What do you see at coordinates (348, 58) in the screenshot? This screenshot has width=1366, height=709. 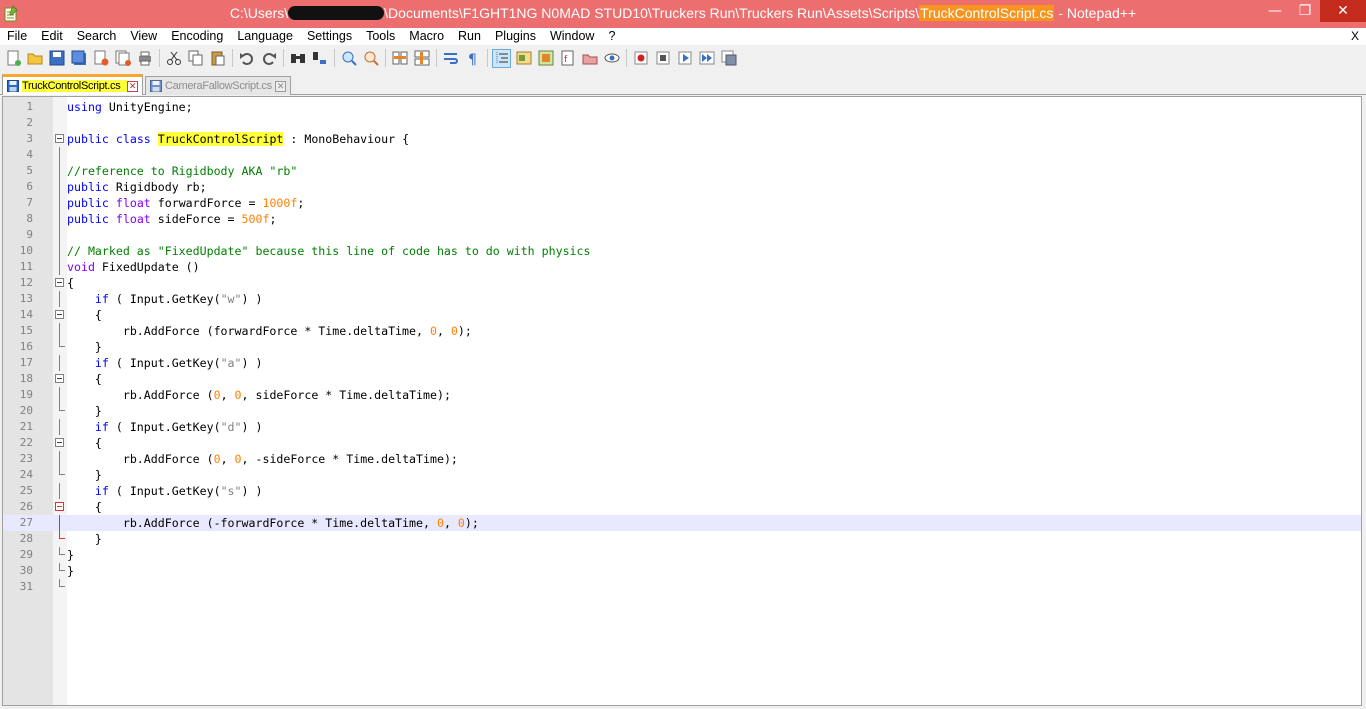 I see `zoom-in-button` at bounding box center [348, 58].